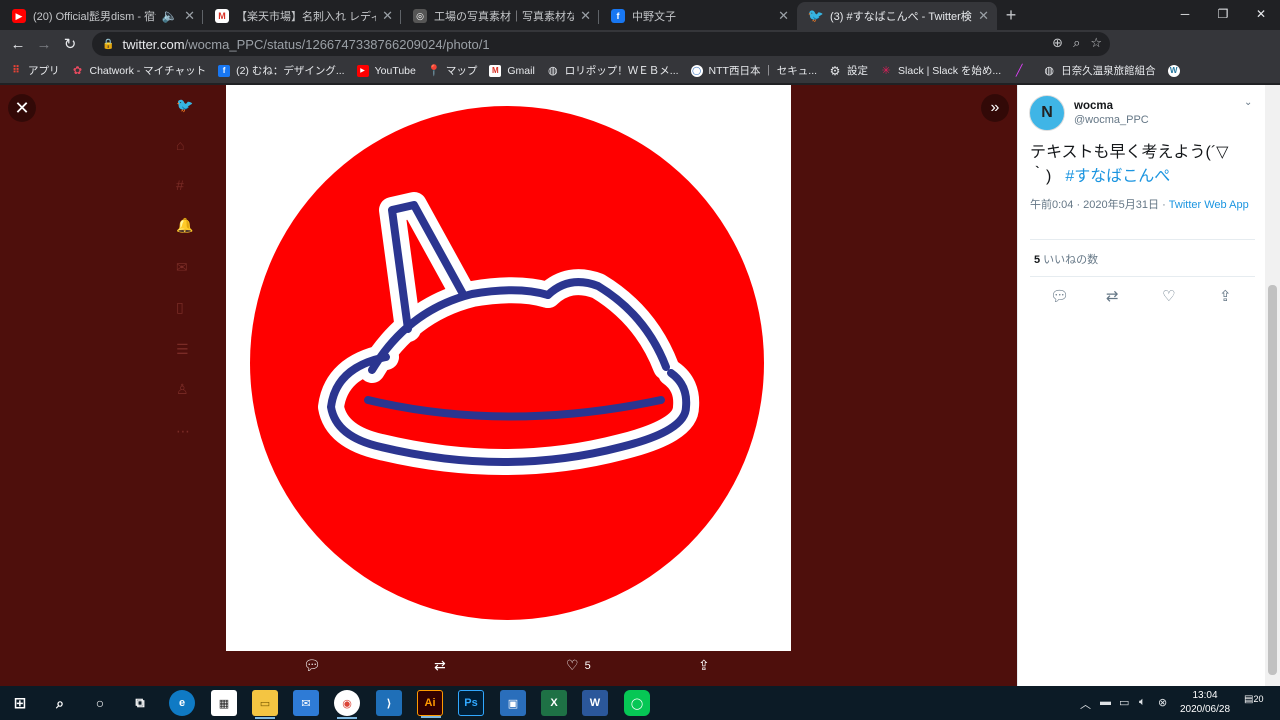 This screenshot has width=1280, height=720. I want to click on likes-summary: 5 いいねの数, so click(1066, 259).